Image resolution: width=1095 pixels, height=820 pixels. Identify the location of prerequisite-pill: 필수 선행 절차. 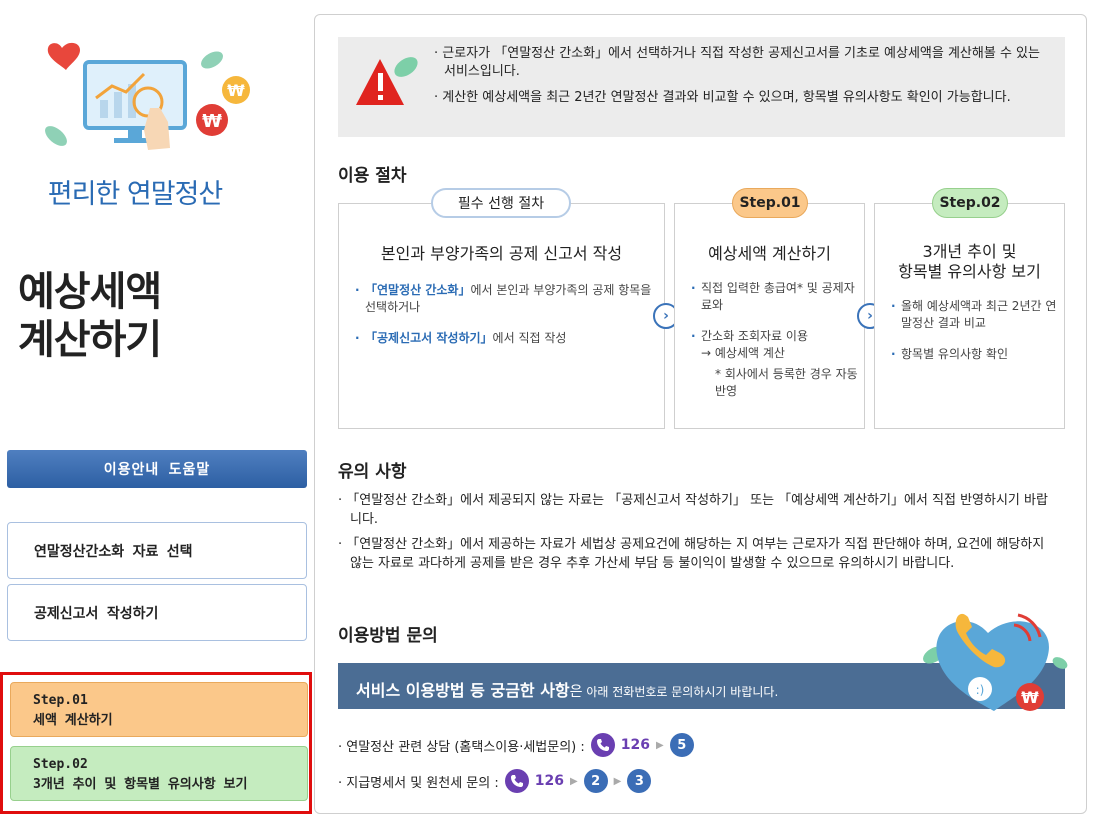
(501, 203).